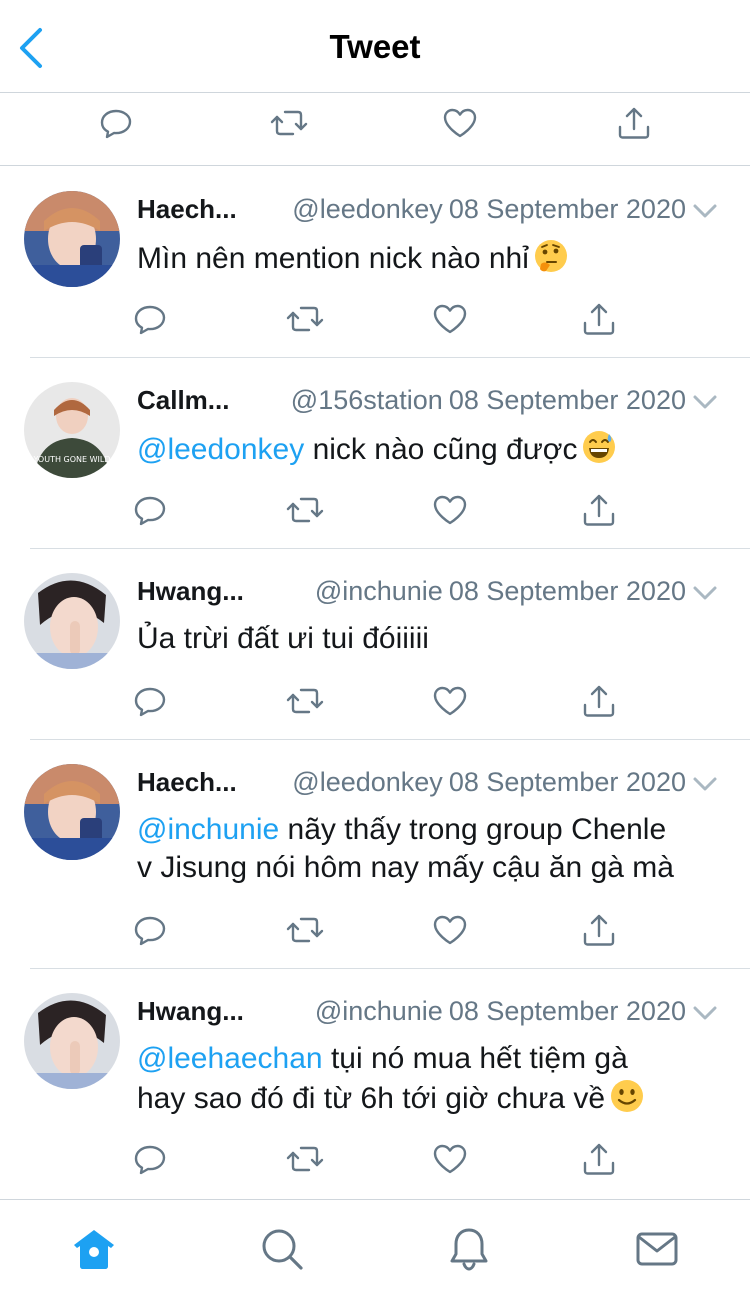 This screenshot has height=1298, width=750. I want to click on messages-icon, so click(657, 1249).